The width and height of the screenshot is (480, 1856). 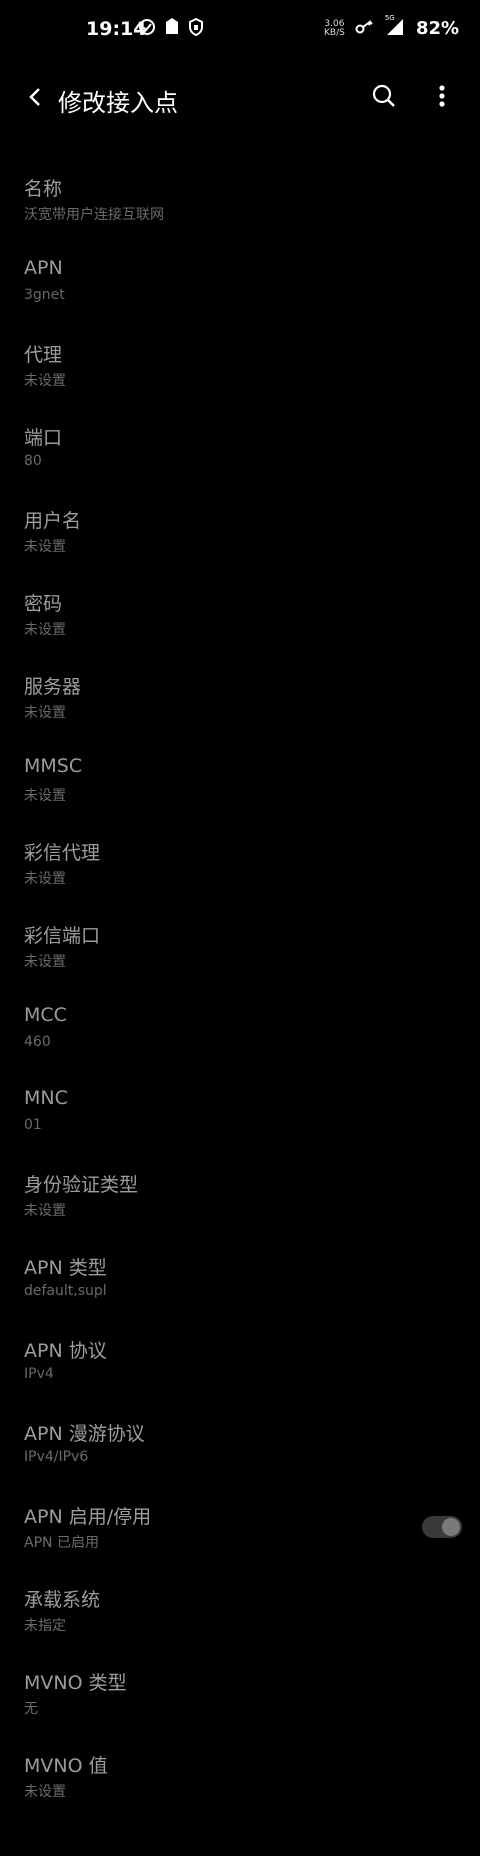 What do you see at coordinates (395, 27) in the screenshot?
I see `signal-icon: 5G` at bounding box center [395, 27].